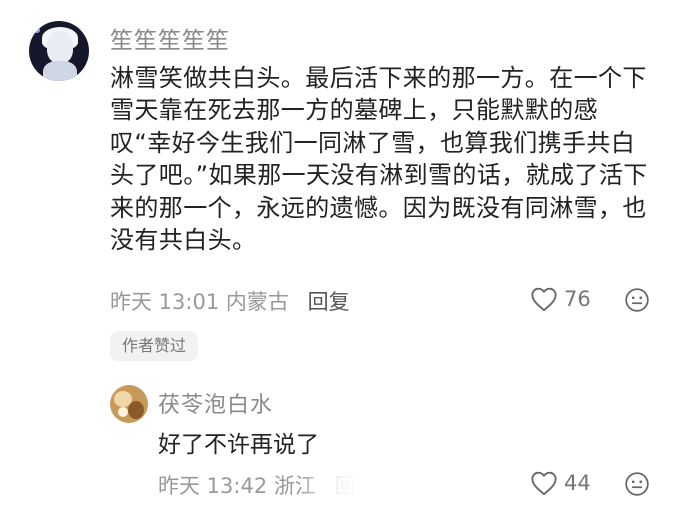 The image size is (690, 508). I want to click on reply-text: 好了不许再说了, so click(238, 445).